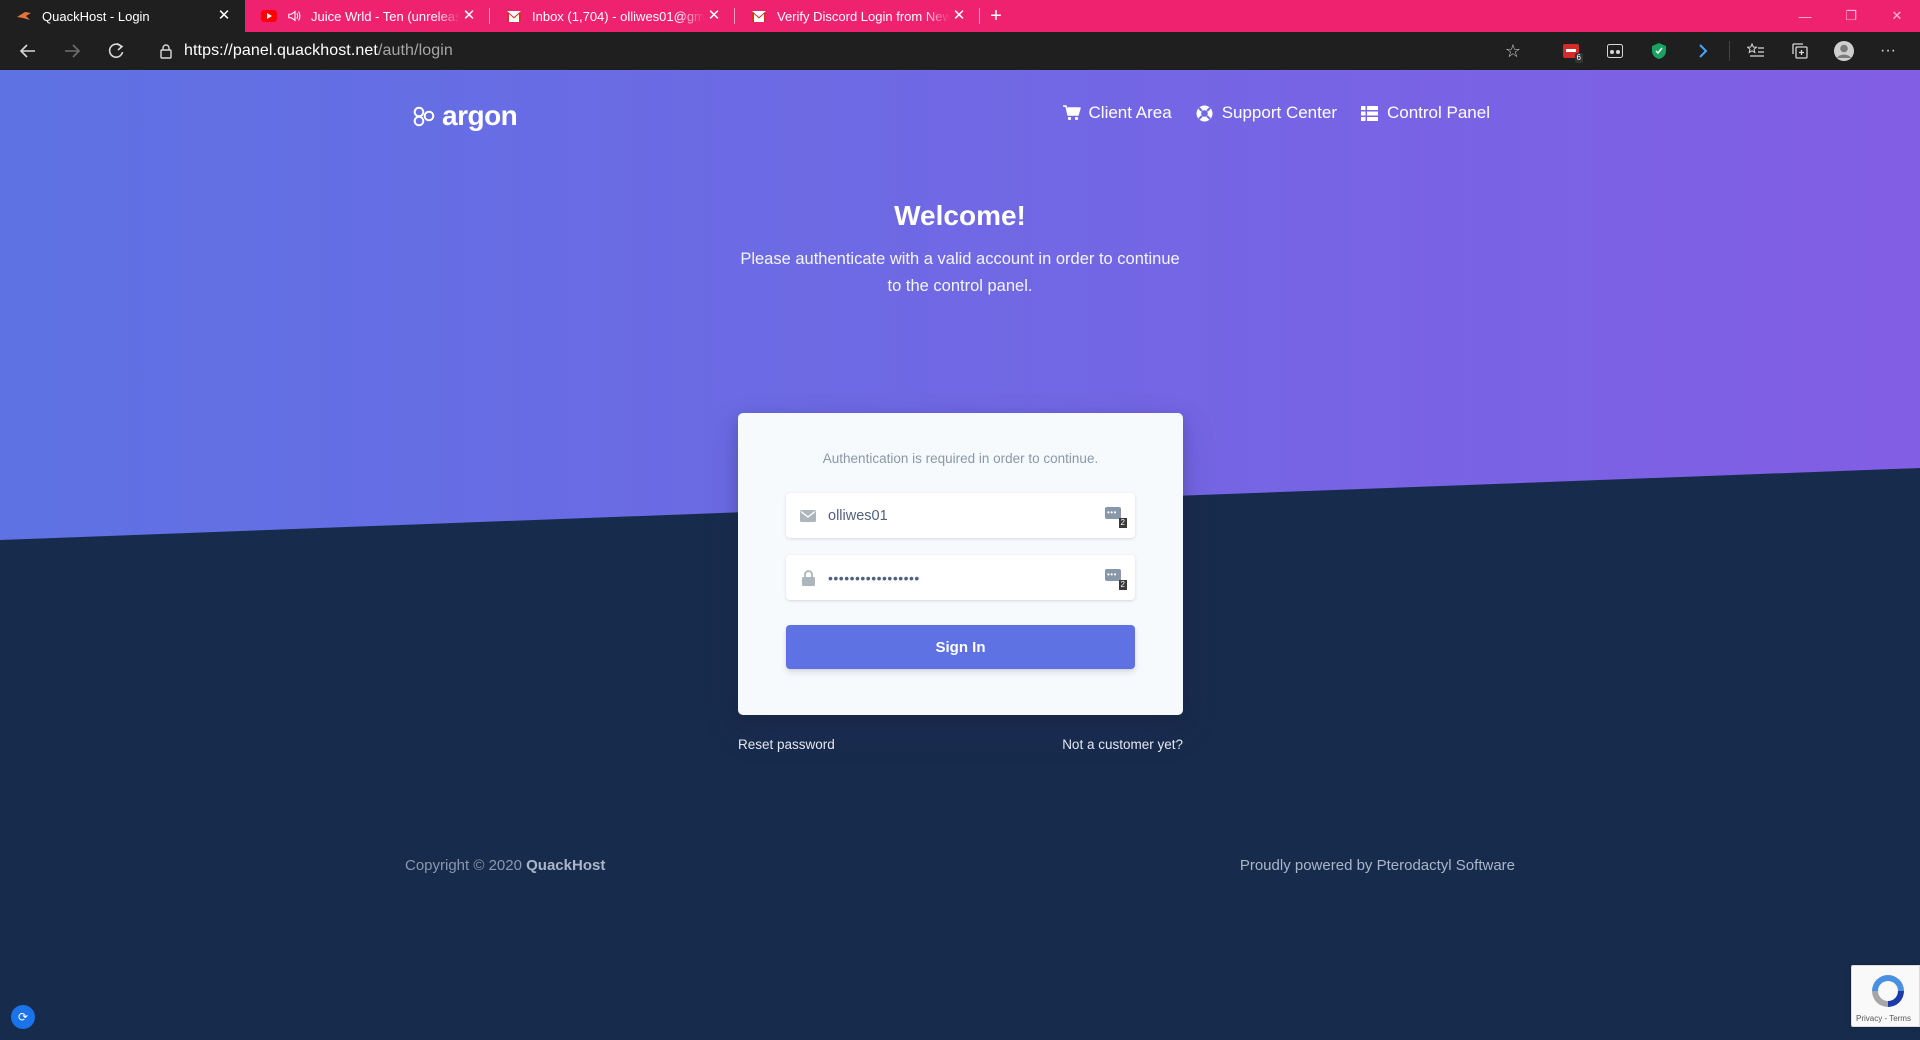  Describe the element at coordinates (1844, 51) in the screenshot. I see `profile-avatar-icon` at that location.